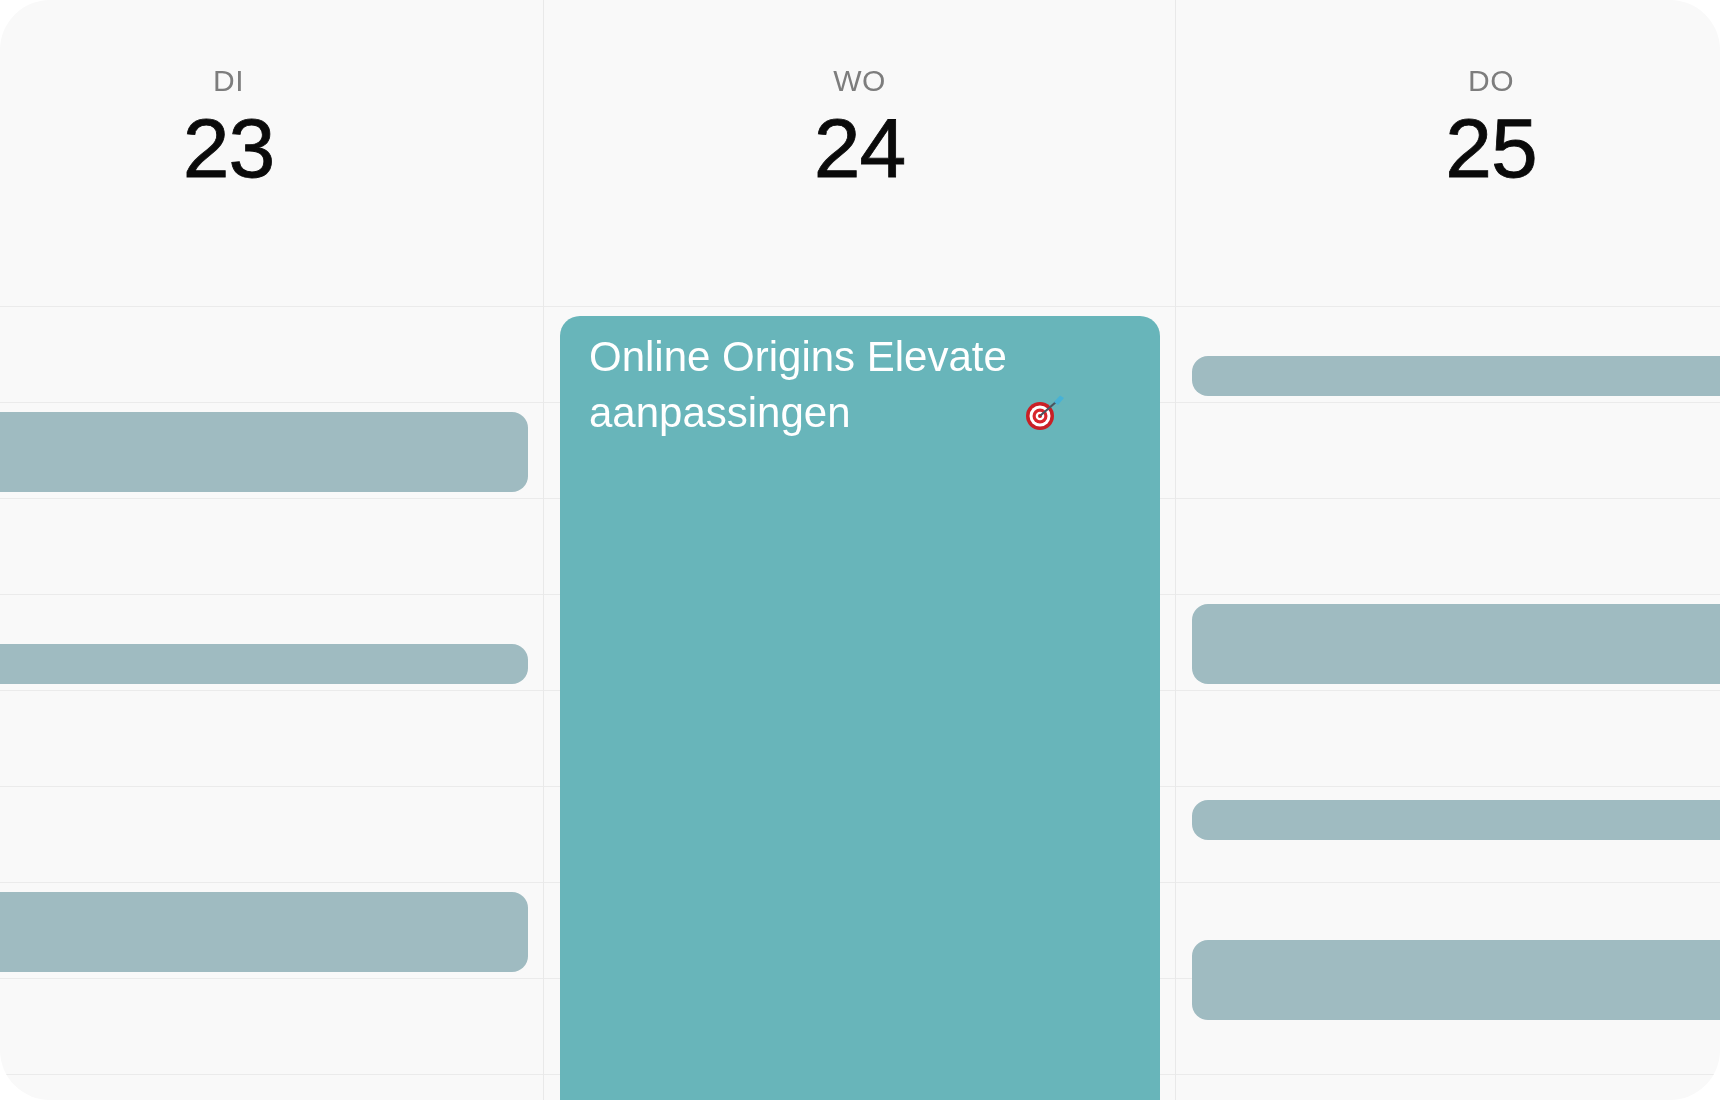  What do you see at coordinates (798, 385) in the screenshot?
I see `event-title: Online Origins Elevate aanpassingen` at bounding box center [798, 385].